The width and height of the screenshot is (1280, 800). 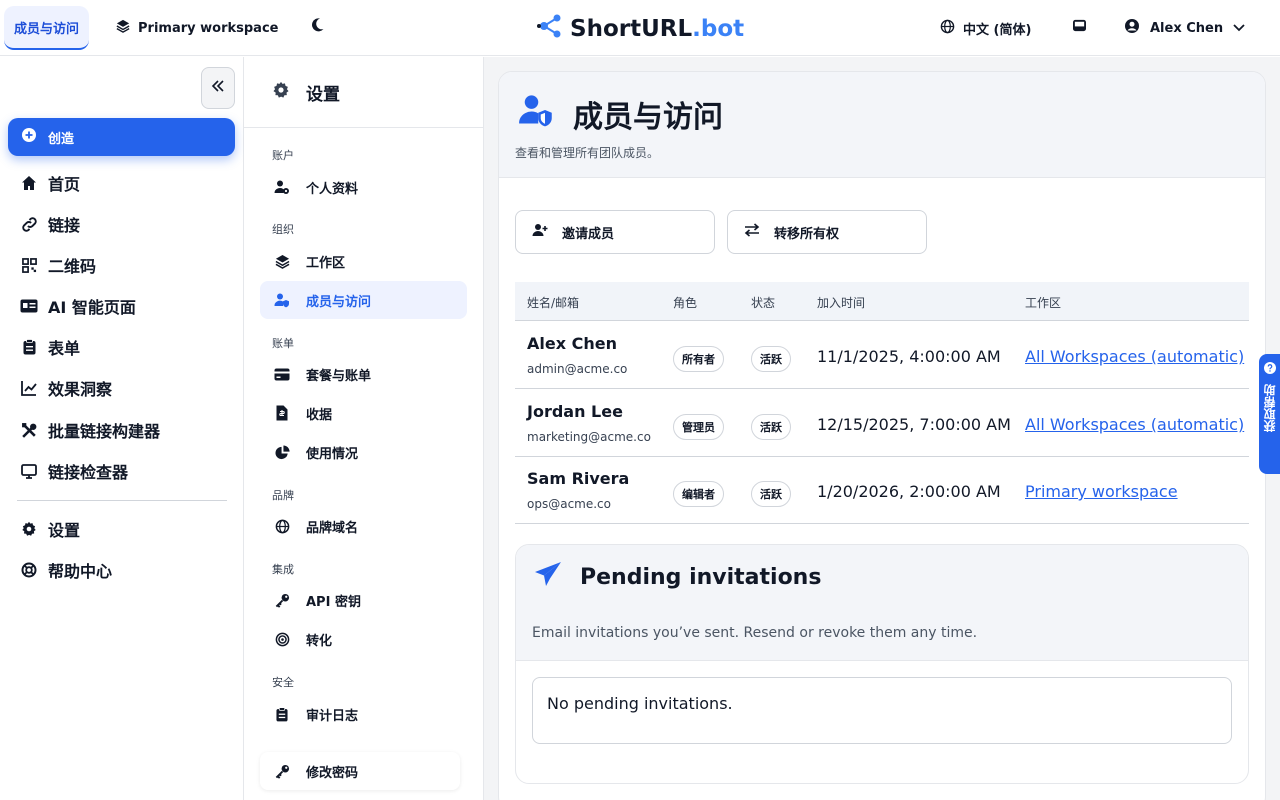 What do you see at coordinates (1043, 302) in the screenshot?
I see `column-header-workspace: 工作区` at bounding box center [1043, 302].